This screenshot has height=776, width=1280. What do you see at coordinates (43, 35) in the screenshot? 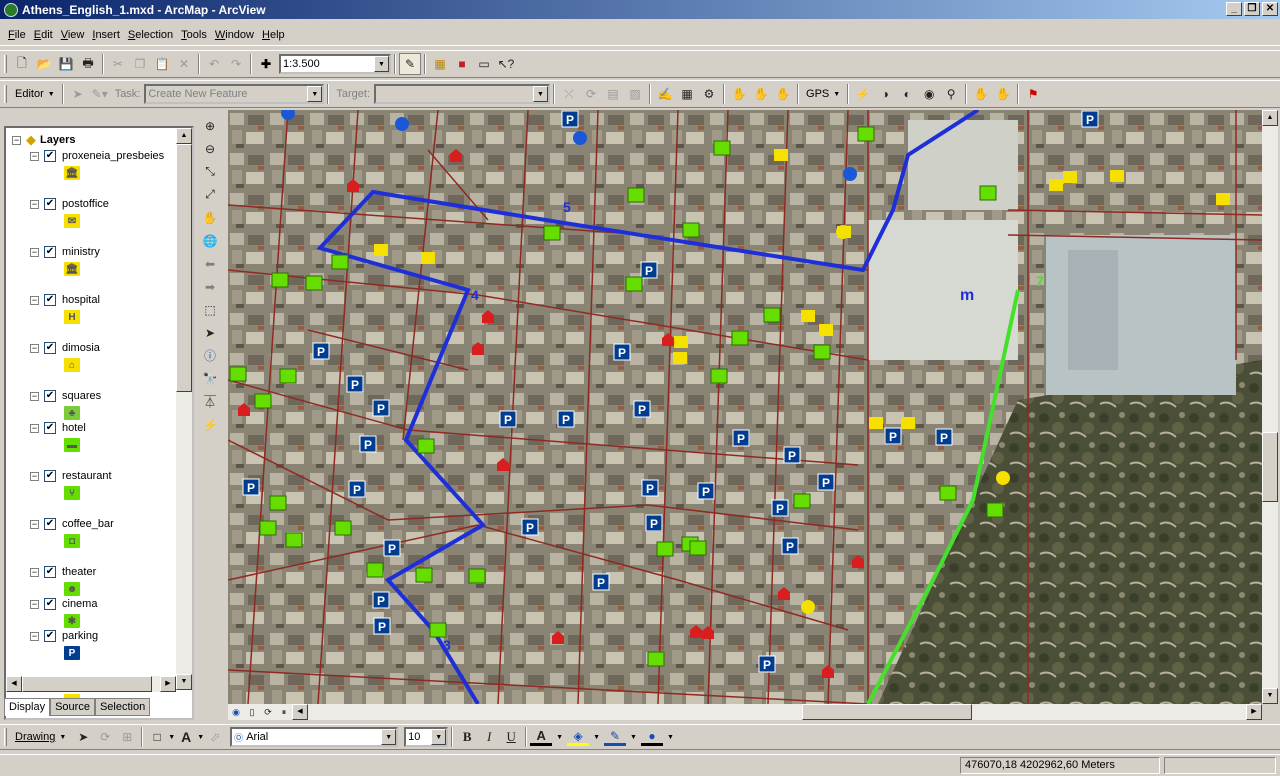
I see `menu-edit: Edit` at bounding box center [43, 35].